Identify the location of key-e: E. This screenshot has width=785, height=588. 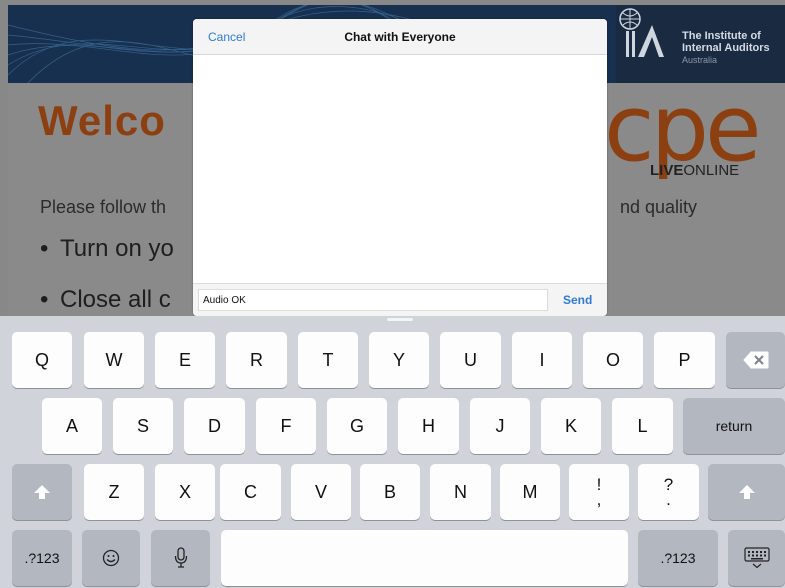
(185, 360).